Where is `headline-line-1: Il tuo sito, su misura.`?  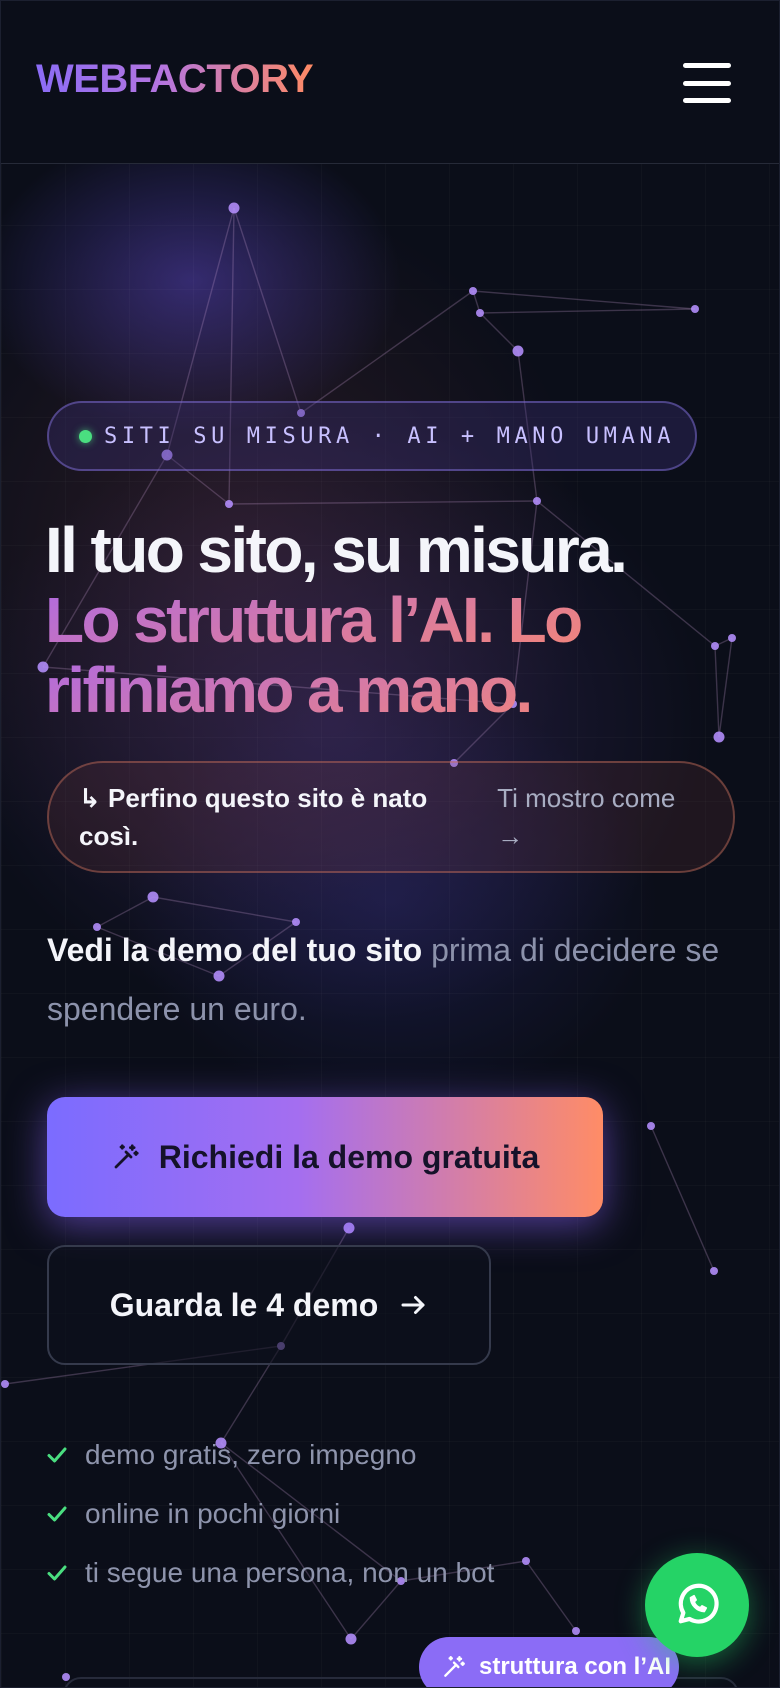 headline-line-1: Il tuo sito, su misura. is located at coordinates (336, 550).